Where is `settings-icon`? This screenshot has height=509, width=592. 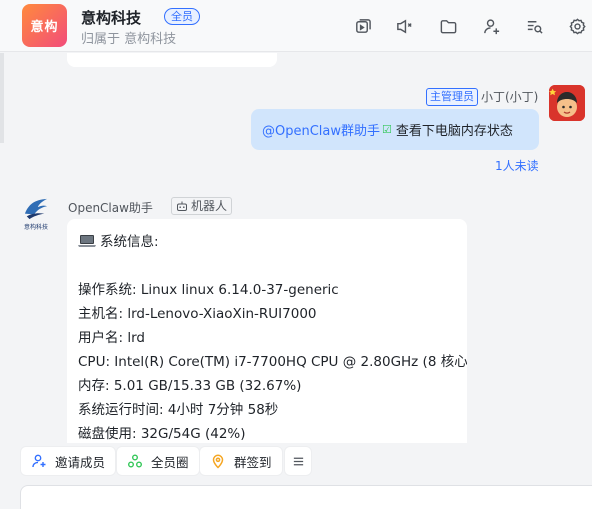 settings-icon is located at coordinates (577, 26).